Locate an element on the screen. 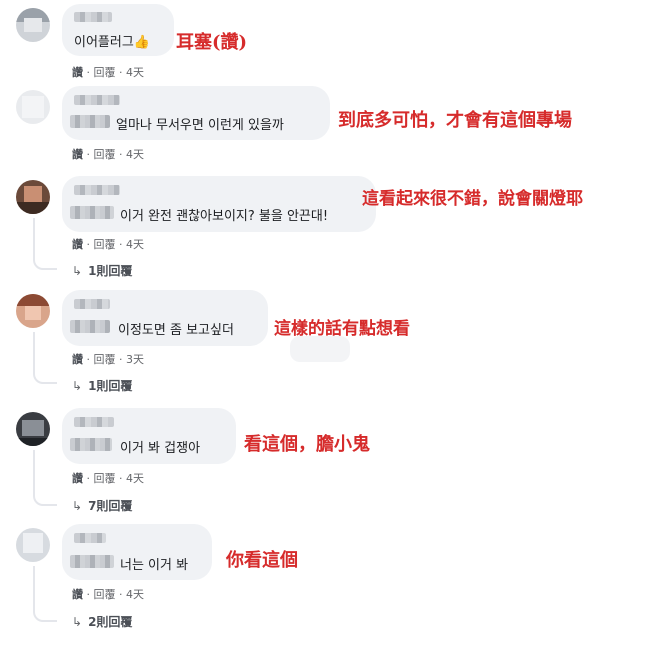 The width and height of the screenshot is (658, 650). comment-text: 너는 이거 봐 is located at coordinates (154, 565).